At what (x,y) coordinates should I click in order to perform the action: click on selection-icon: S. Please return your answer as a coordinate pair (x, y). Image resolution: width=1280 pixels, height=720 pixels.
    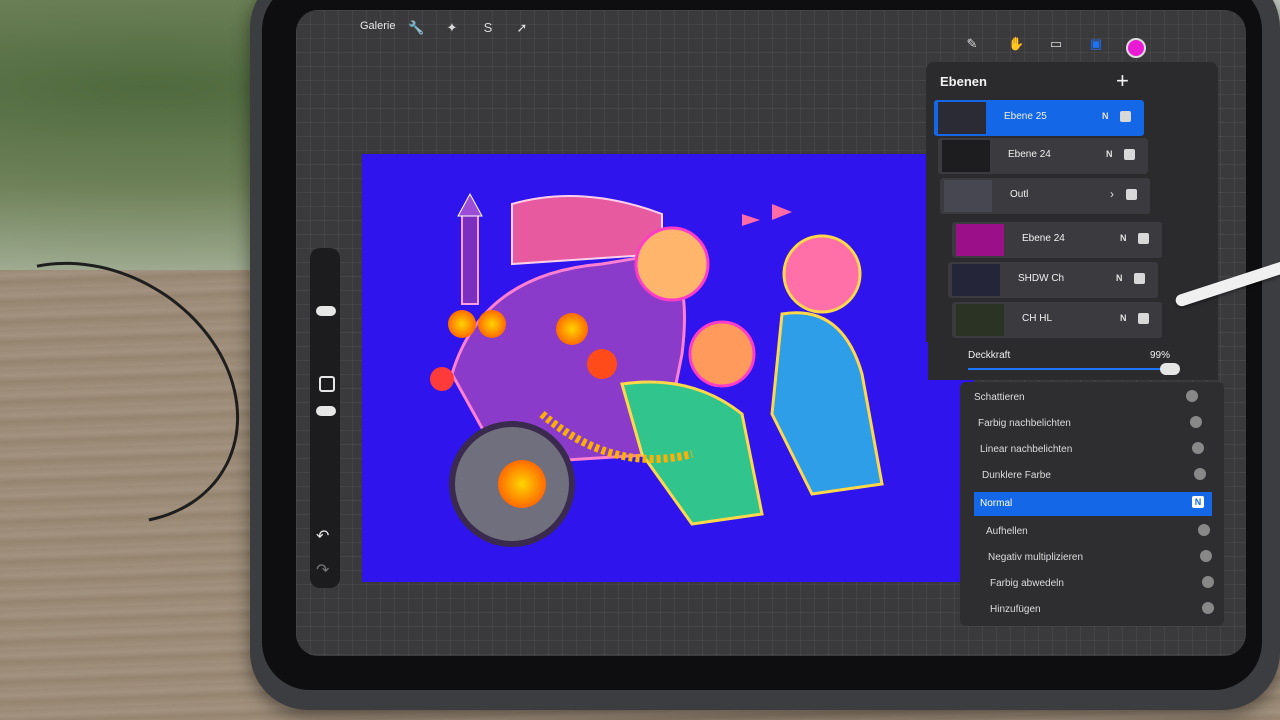
    Looking at the image, I should click on (488, 28).